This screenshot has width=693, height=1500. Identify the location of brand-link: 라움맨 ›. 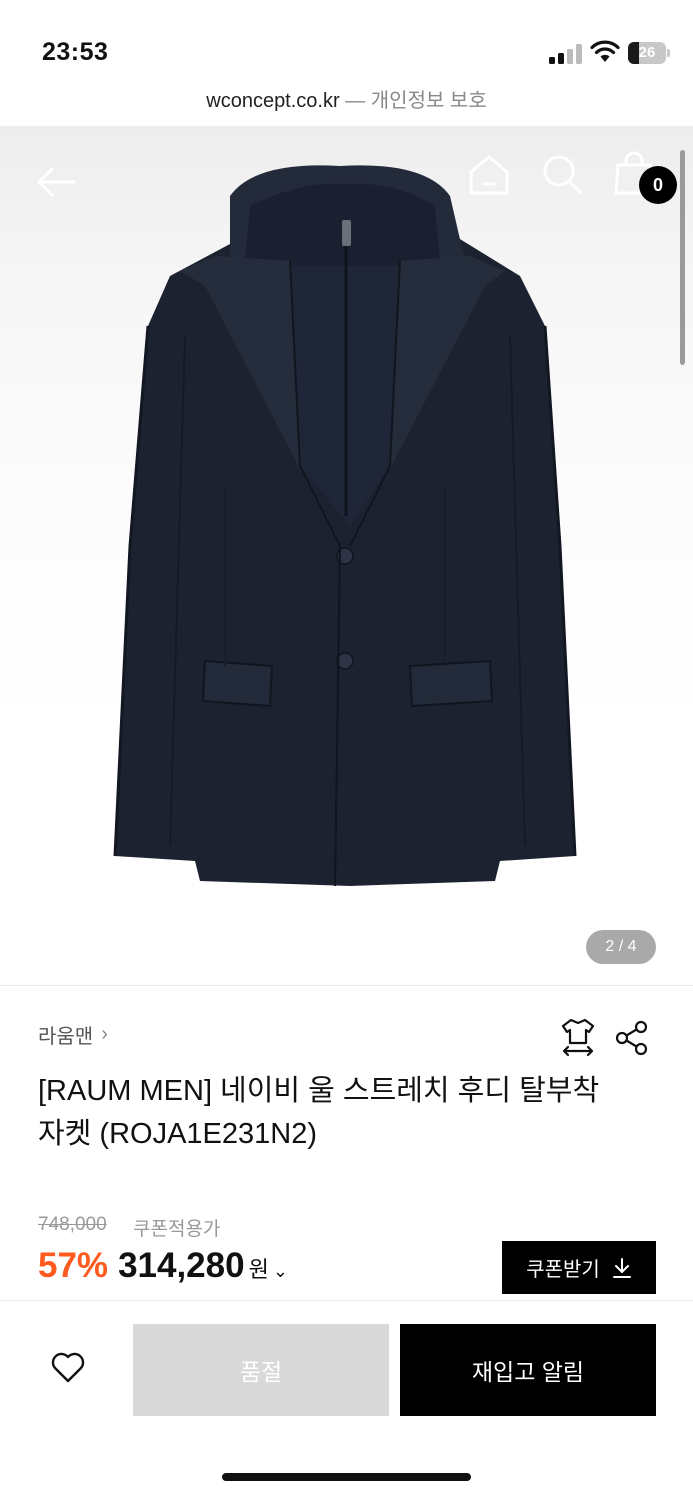
(73, 1034).